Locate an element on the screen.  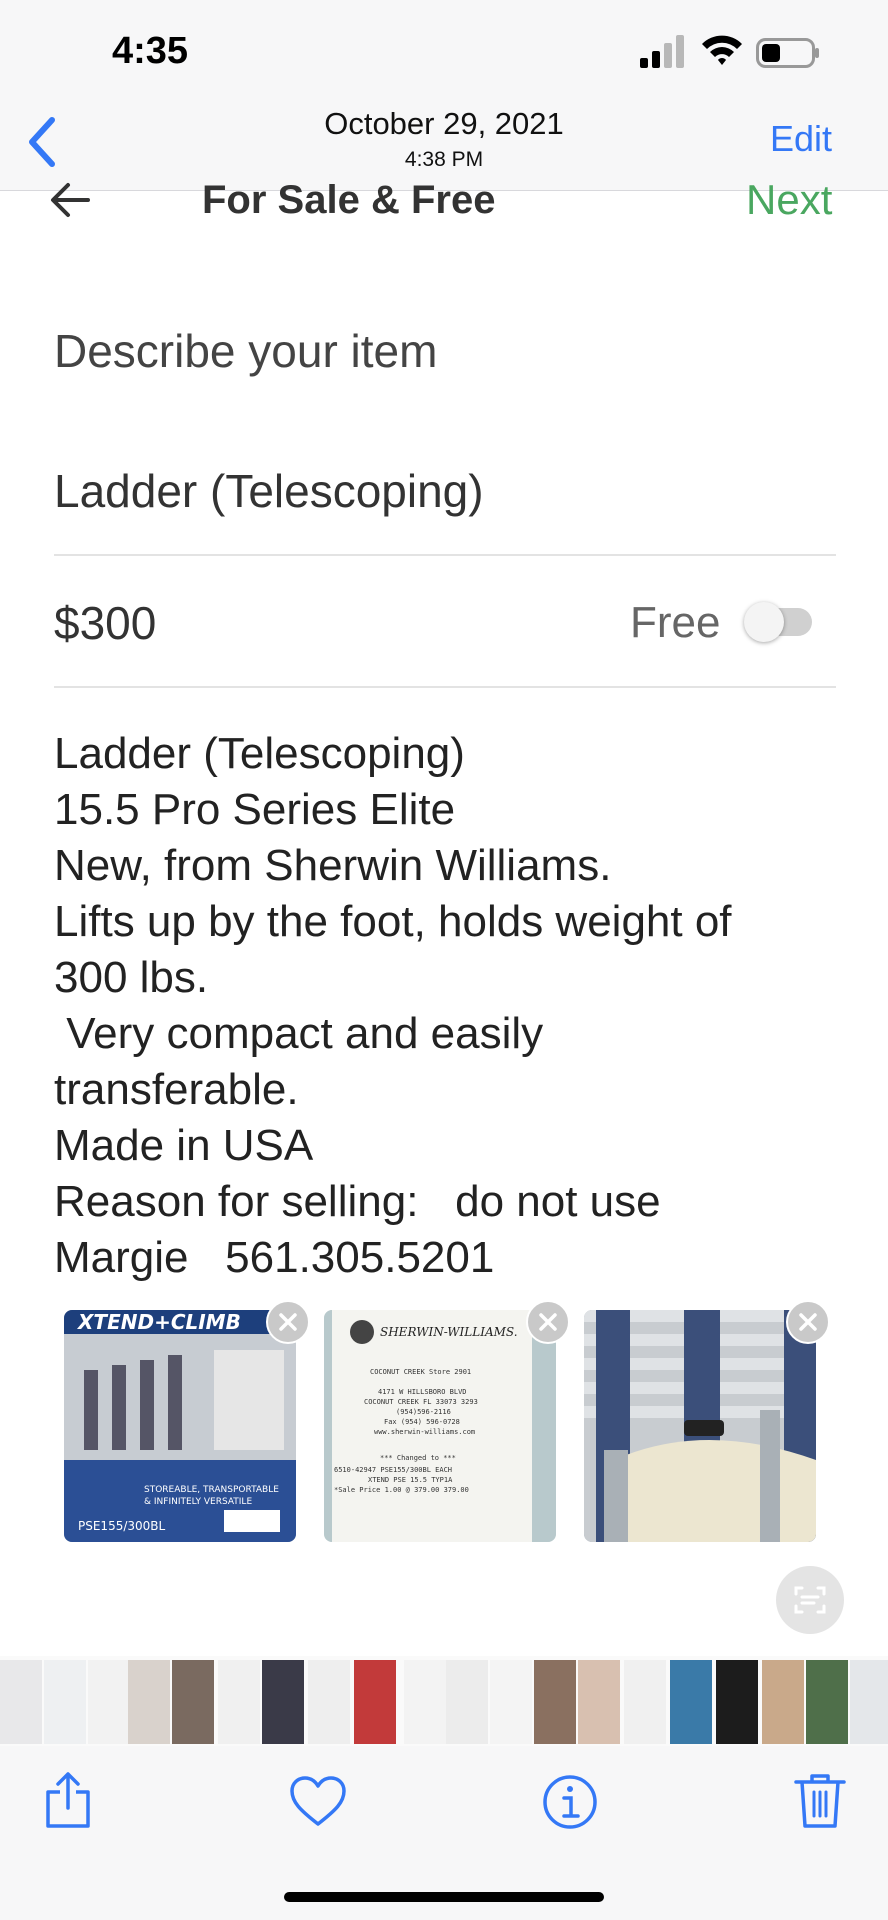
receipt-line: 4171 W HILLSBORO BLVD is located at coordinates (422, 1392).